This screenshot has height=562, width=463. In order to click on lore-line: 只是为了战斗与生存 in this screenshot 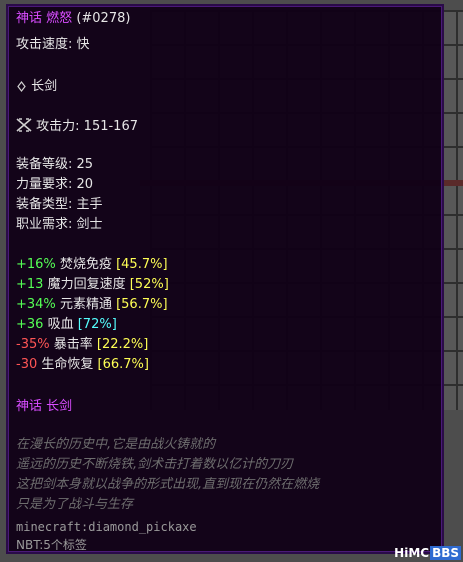, I will do `click(75, 504)`.